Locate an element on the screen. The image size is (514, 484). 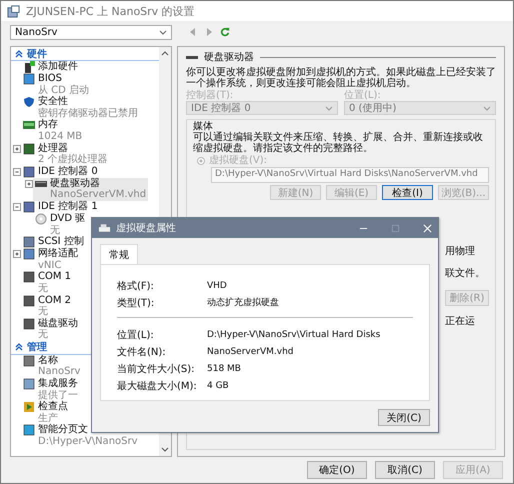
partial-text: 正在运 is located at coordinates (460, 322).